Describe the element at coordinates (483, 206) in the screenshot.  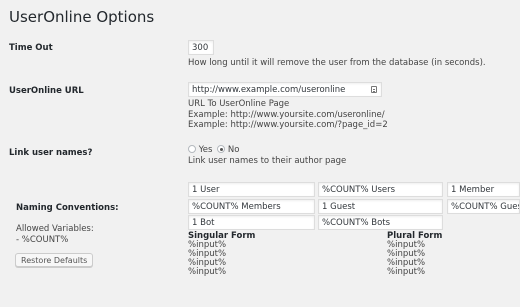
I see `naming-input-r2c3: %COUNT% Guests` at that location.